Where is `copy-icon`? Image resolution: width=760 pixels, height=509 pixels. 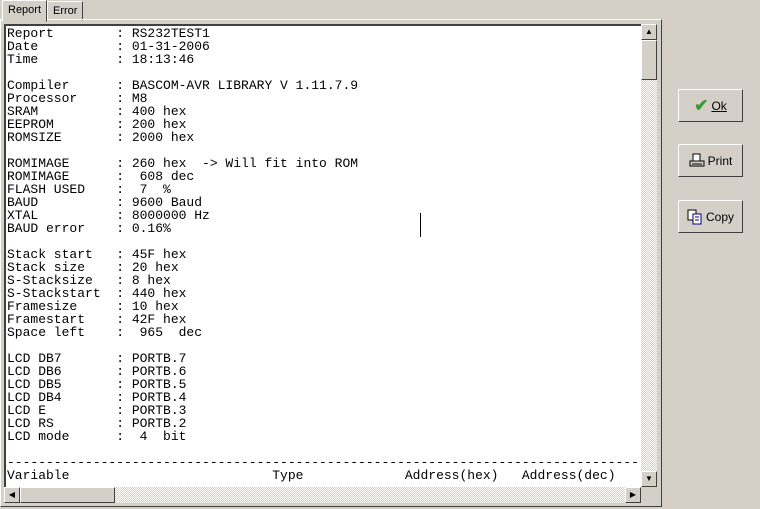 copy-icon is located at coordinates (694, 216).